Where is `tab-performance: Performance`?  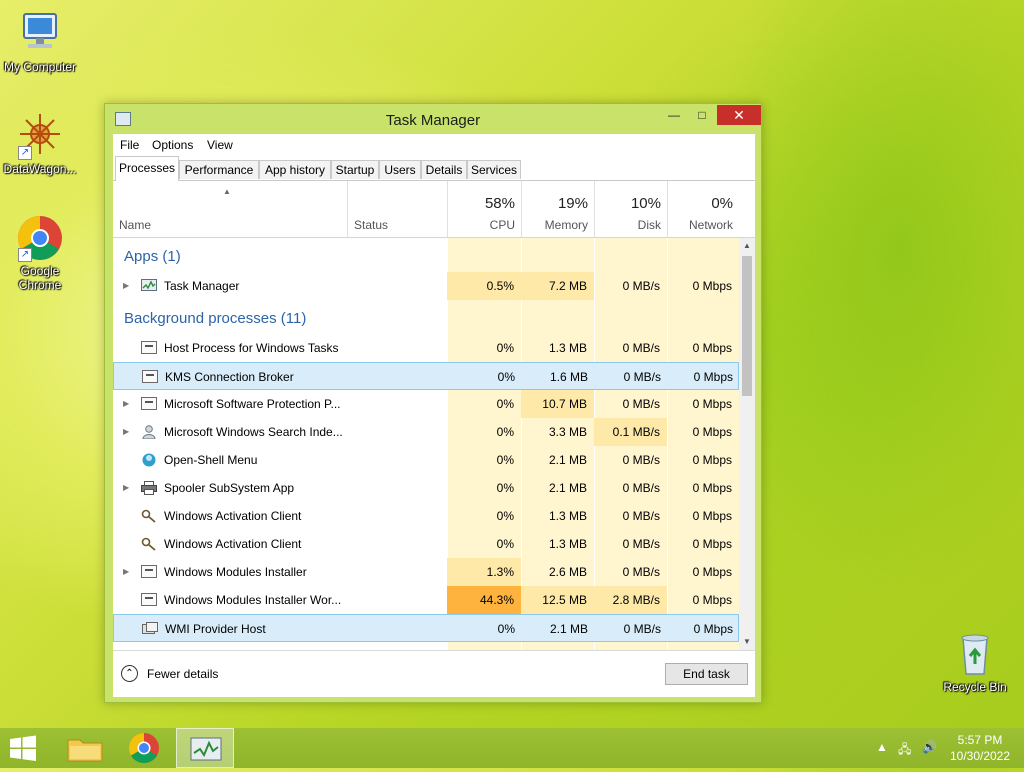
tab-performance: Performance is located at coordinates (219, 169).